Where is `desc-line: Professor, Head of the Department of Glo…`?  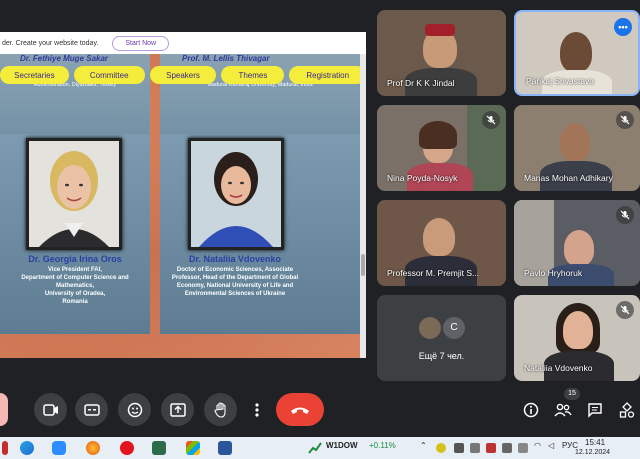
desc-line: Professor, Head of the Department of Glo… is located at coordinates (235, 278).